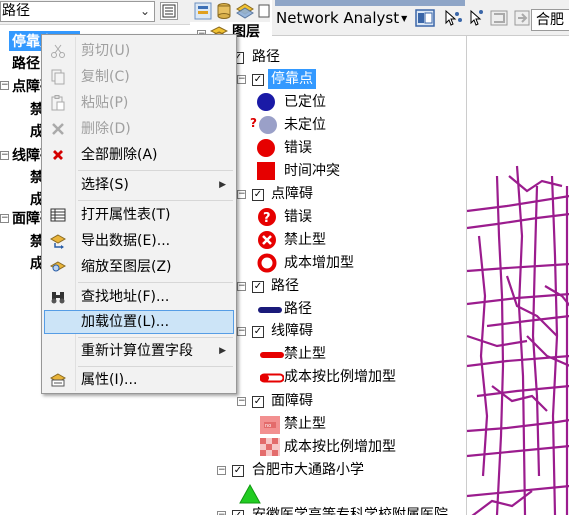 The image size is (569, 515). I want to click on na-item-routes: 路径, so click(26, 63).